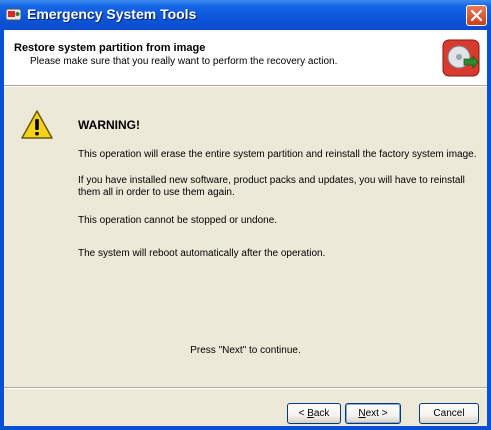  Describe the element at coordinates (461, 58) in the screenshot. I see `disk-restore-icon` at that location.